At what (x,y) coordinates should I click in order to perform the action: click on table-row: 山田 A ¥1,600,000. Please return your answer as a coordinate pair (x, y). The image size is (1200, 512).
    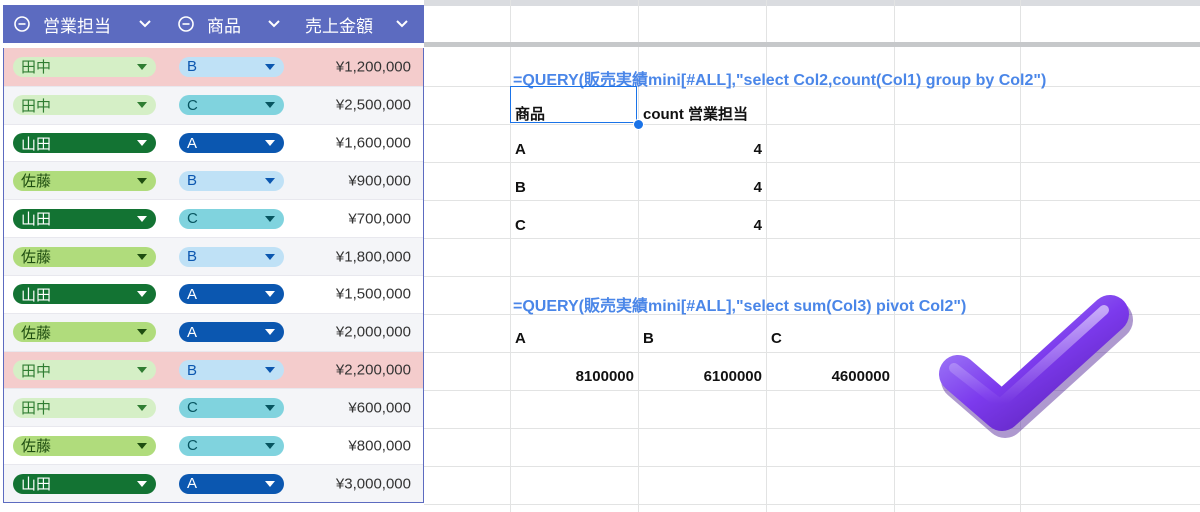
    Looking at the image, I should click on (213, 142).